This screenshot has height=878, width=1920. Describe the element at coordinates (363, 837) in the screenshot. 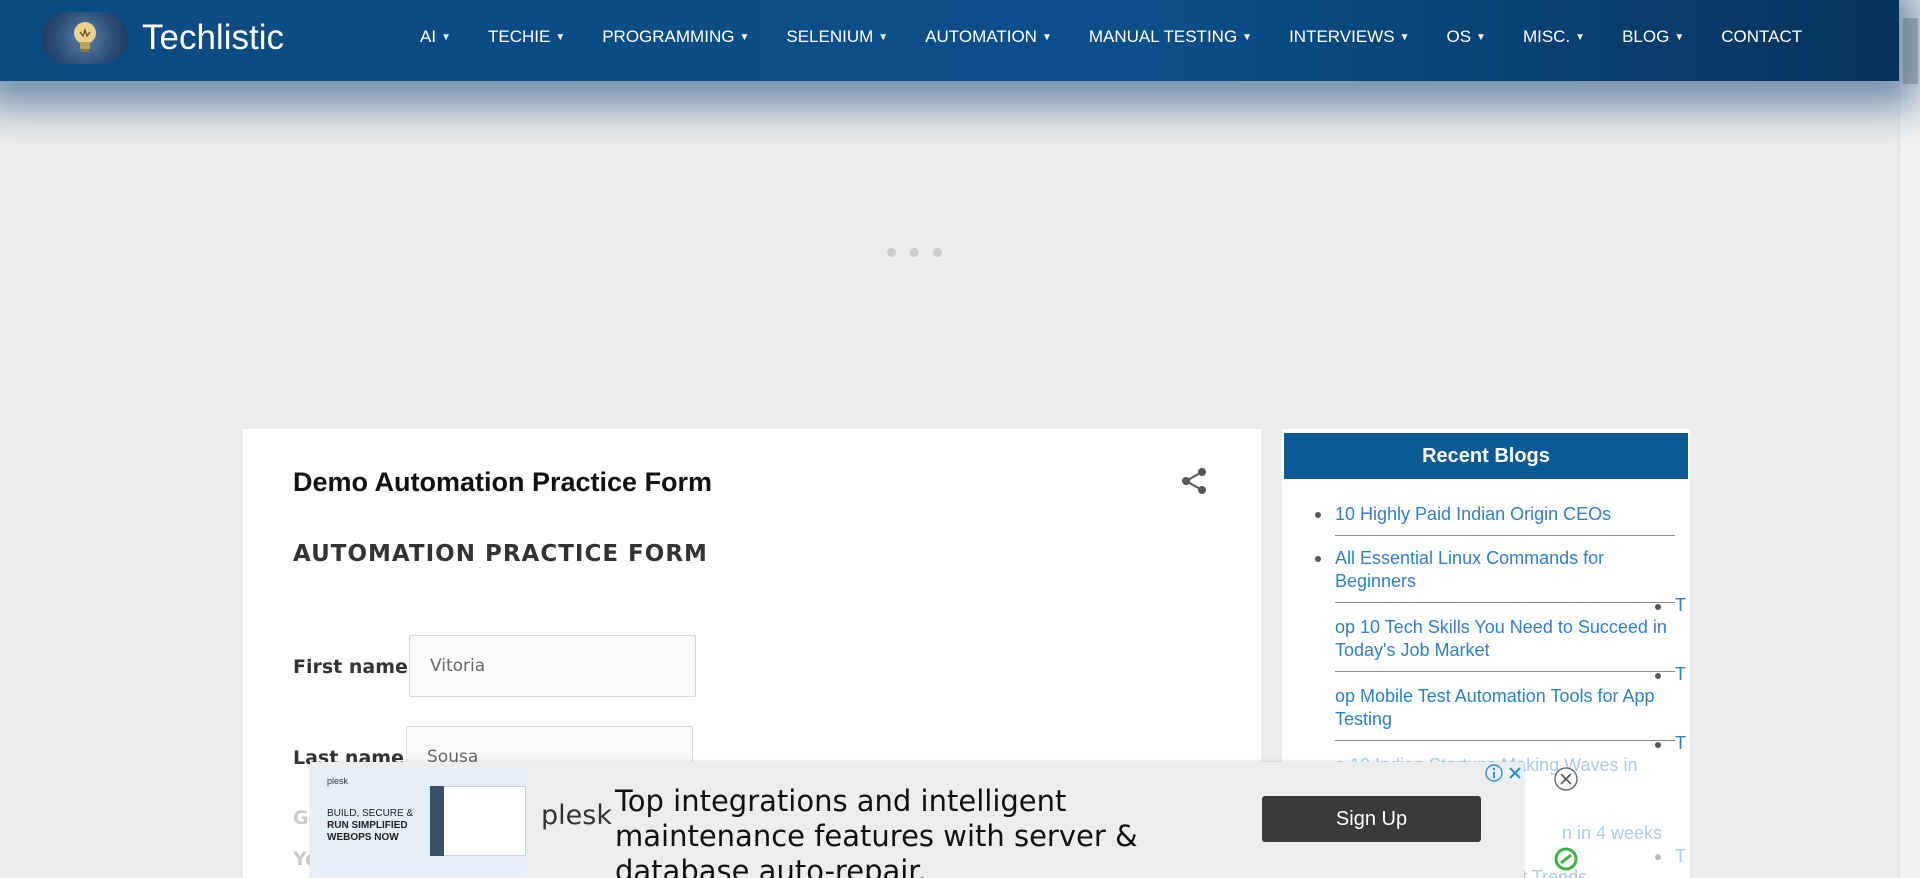

I see `ad-thumb-line: WEBOPS NOW` at that location.